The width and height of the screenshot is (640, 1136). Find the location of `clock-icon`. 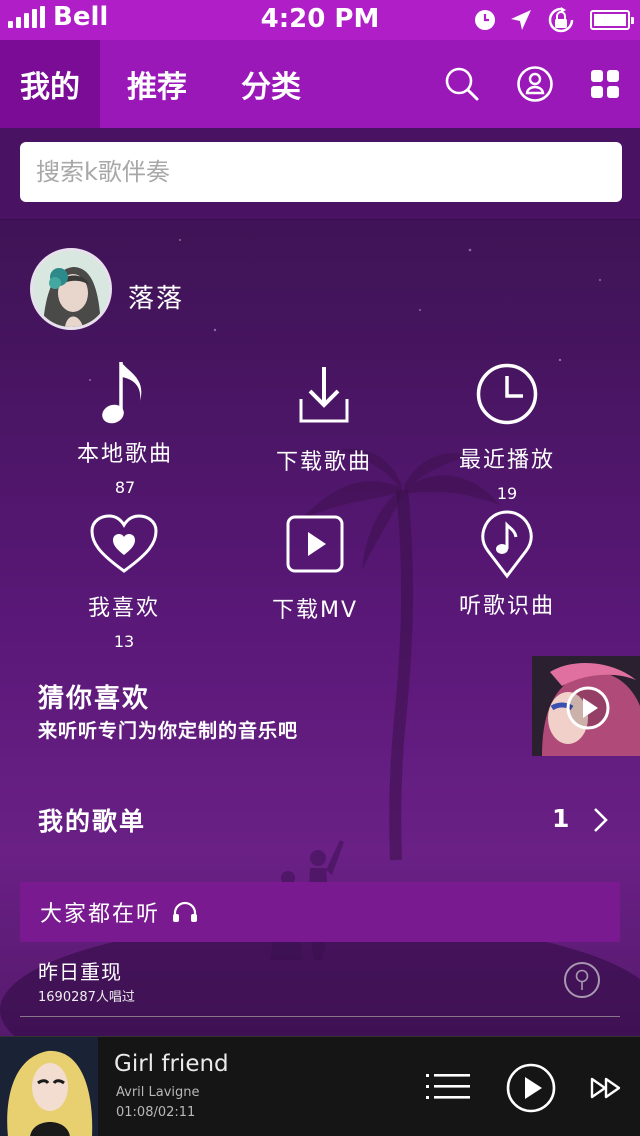

clock-icon is located at coordinates (507, 394).